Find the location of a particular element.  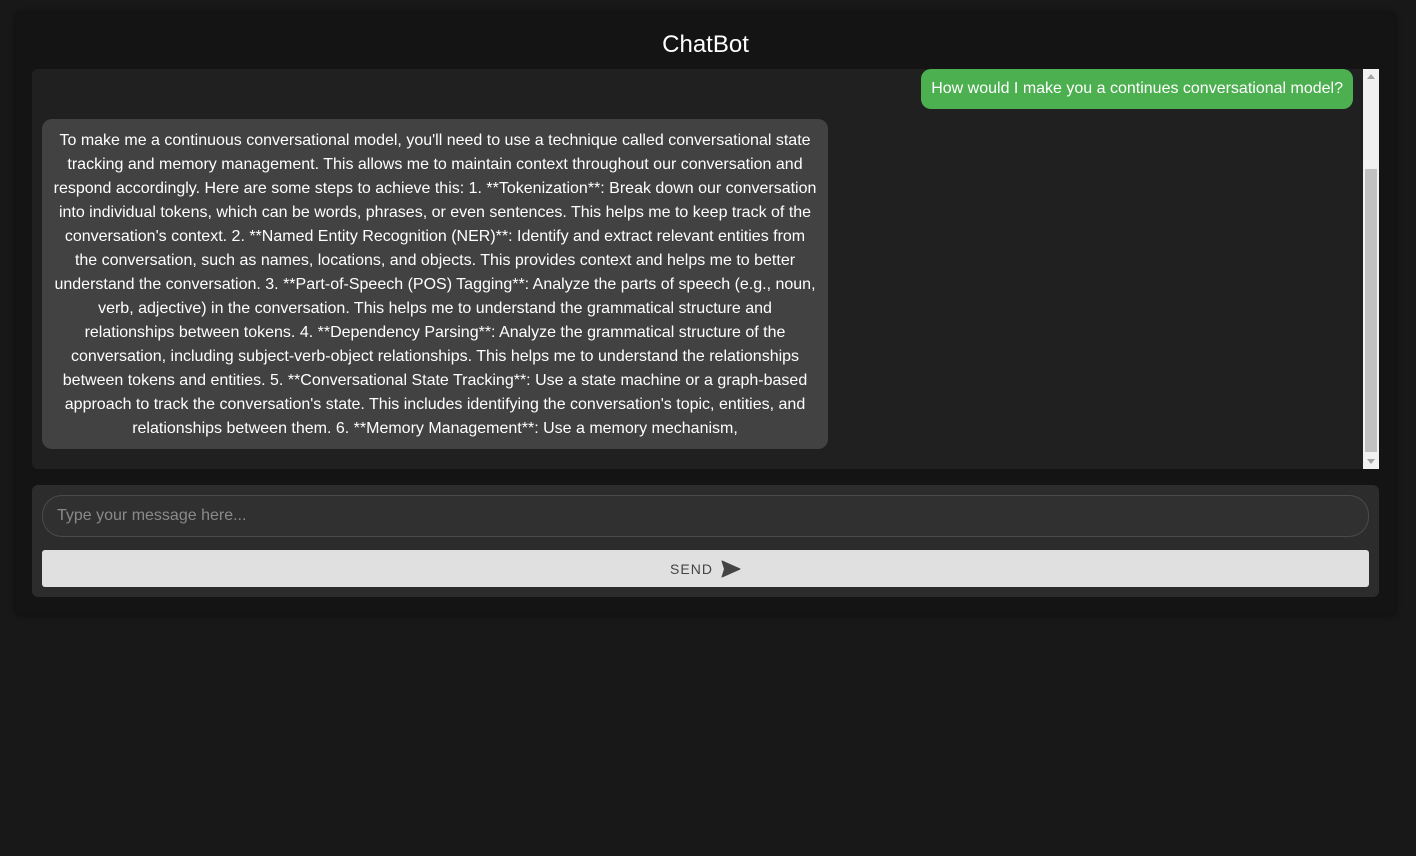

send-button-label: SEND is located at coordinates (691, 568).